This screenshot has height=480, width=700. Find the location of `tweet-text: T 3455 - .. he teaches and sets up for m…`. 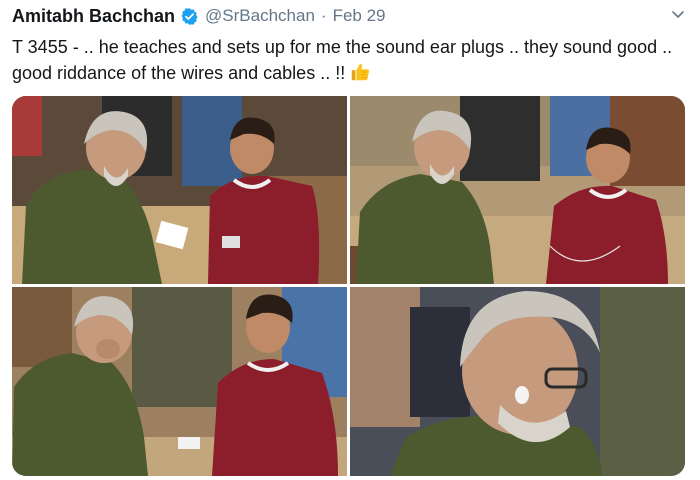

tweet-text: T 3455 - .. he teaches and sets up for m… is located at coordinates (347, 60).